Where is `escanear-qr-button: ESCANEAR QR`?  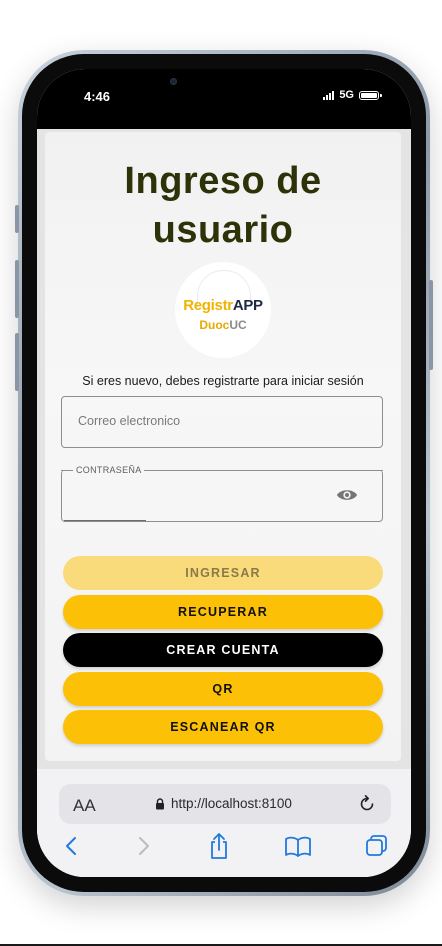 escanear-qr-button: ESCANEAR QR is located at coordinates (223, 727).